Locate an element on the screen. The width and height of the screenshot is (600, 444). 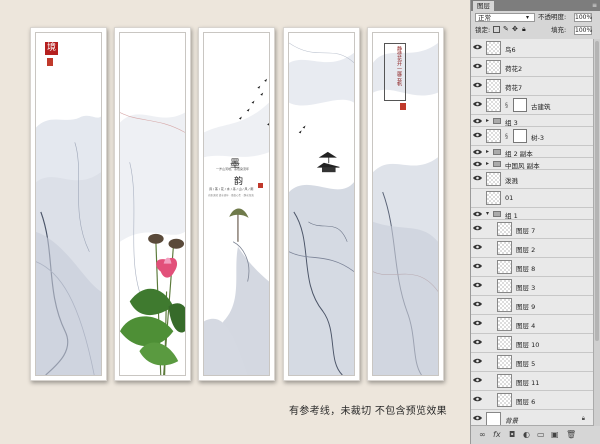
layer-group-row: ▸ 中国风 副本 is located at coordinates (532, 164).